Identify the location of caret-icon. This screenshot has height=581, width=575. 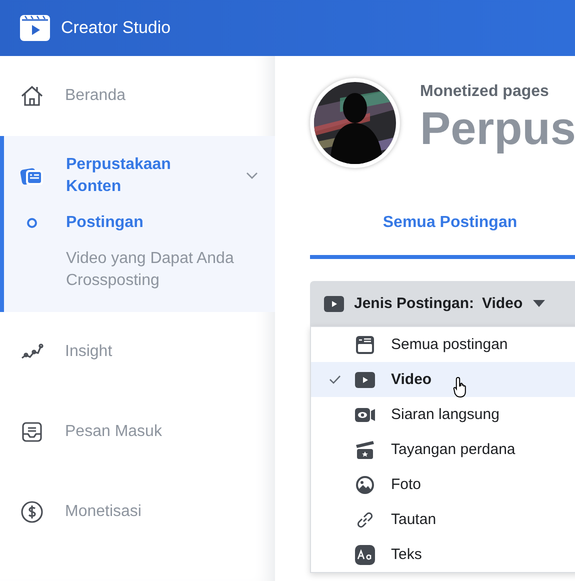
(538, 303).